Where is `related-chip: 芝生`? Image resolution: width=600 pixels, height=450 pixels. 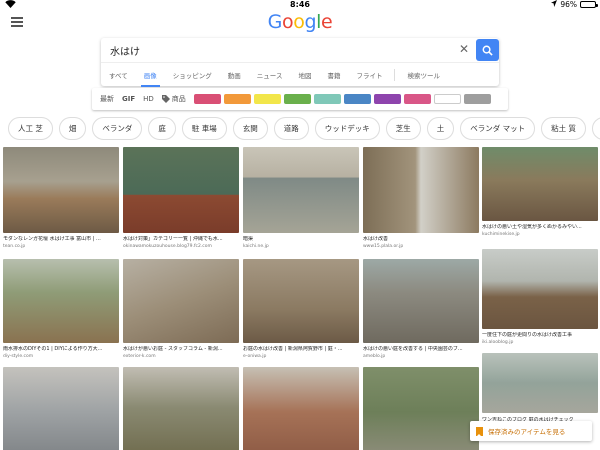 related-chip: 芝生 is located at coordinates (403, 128).